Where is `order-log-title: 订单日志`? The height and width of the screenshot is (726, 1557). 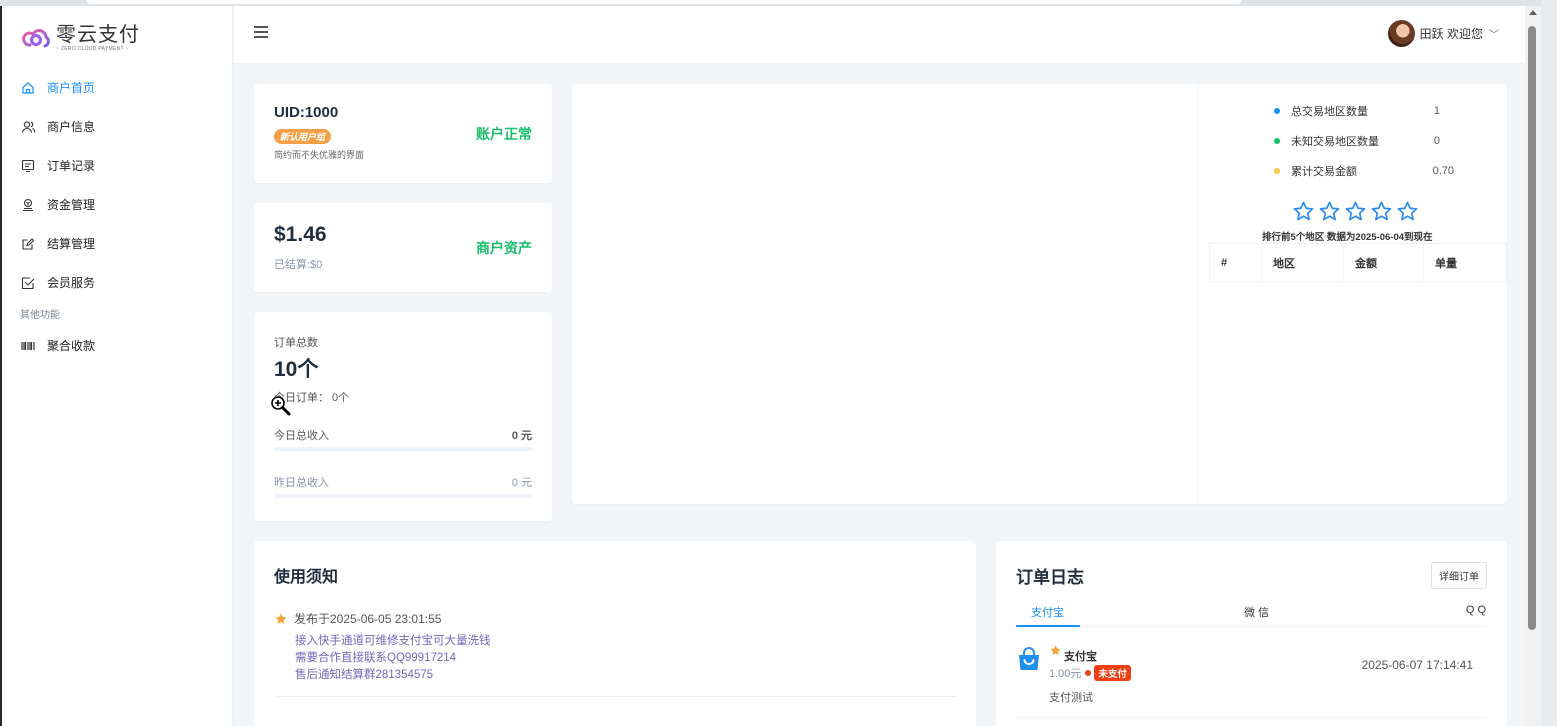 order-log-title: 订单日志 is located at coordinates (1050, 577).